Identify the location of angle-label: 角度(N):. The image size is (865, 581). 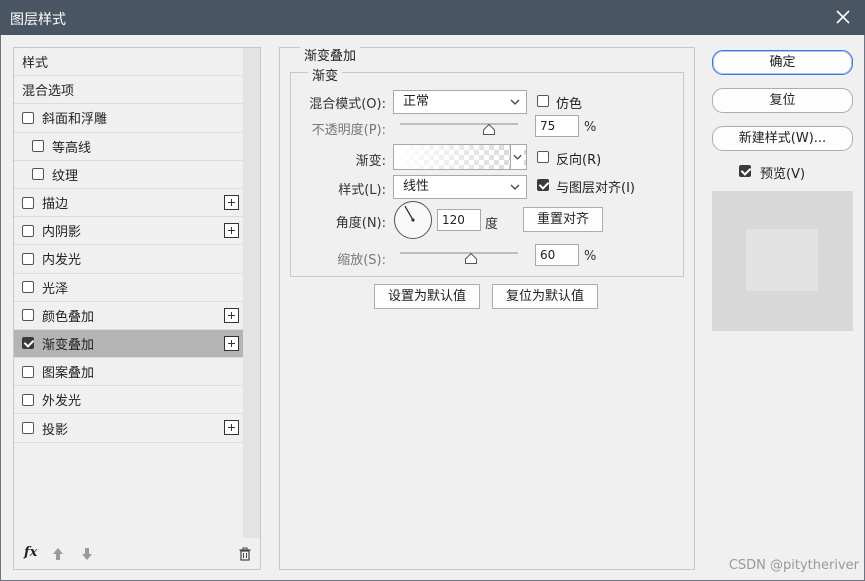
(360, 223).